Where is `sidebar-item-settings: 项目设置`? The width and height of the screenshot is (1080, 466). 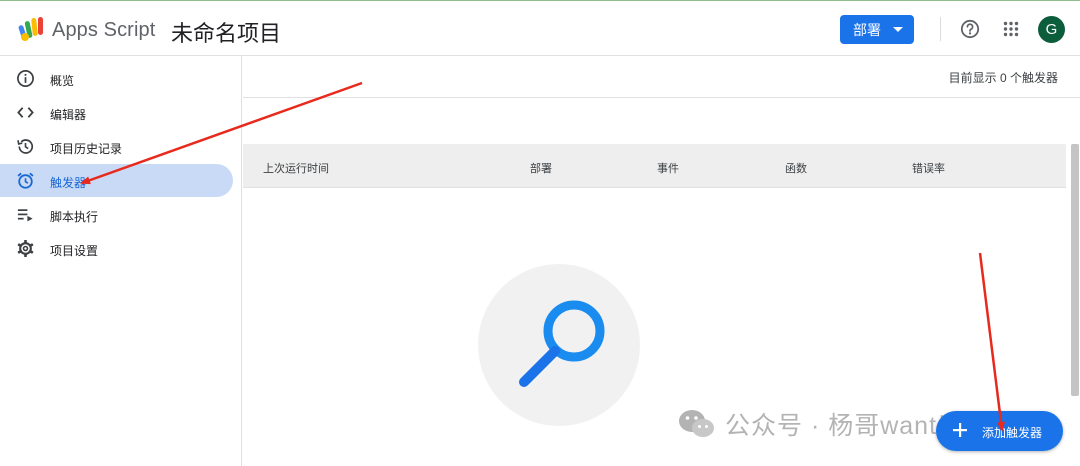 sidebar-item-settings: 项目设置 is located at coordinates (116, 248).